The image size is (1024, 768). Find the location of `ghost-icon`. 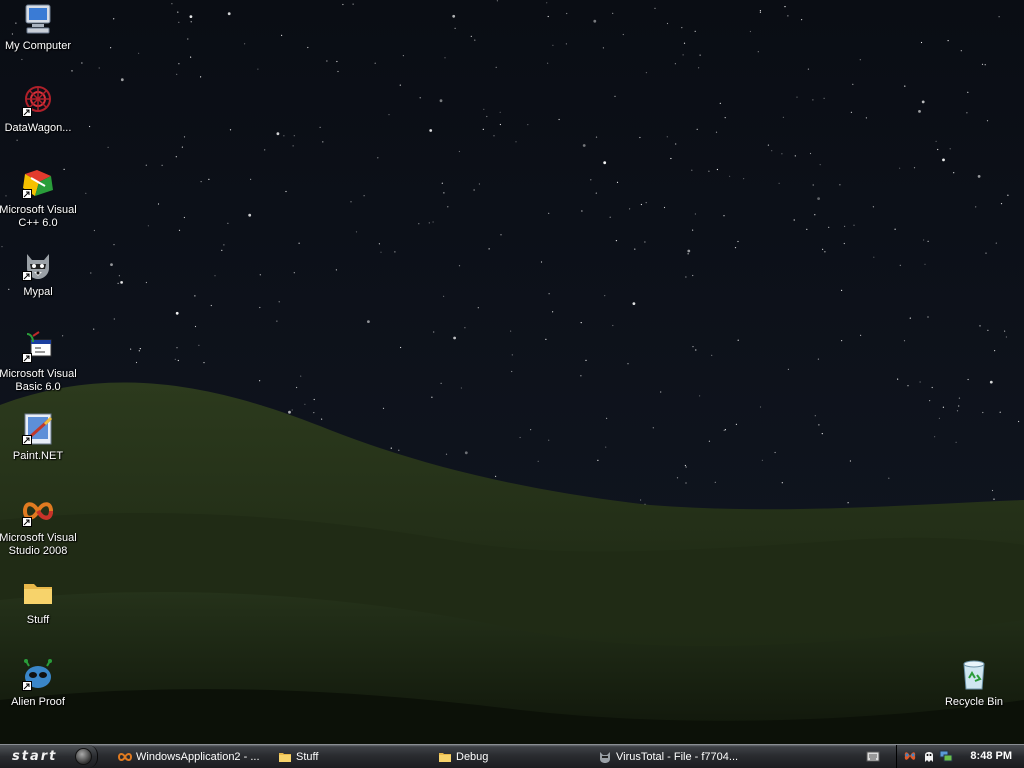

ghost-icon is located at coordinates (929, 756).